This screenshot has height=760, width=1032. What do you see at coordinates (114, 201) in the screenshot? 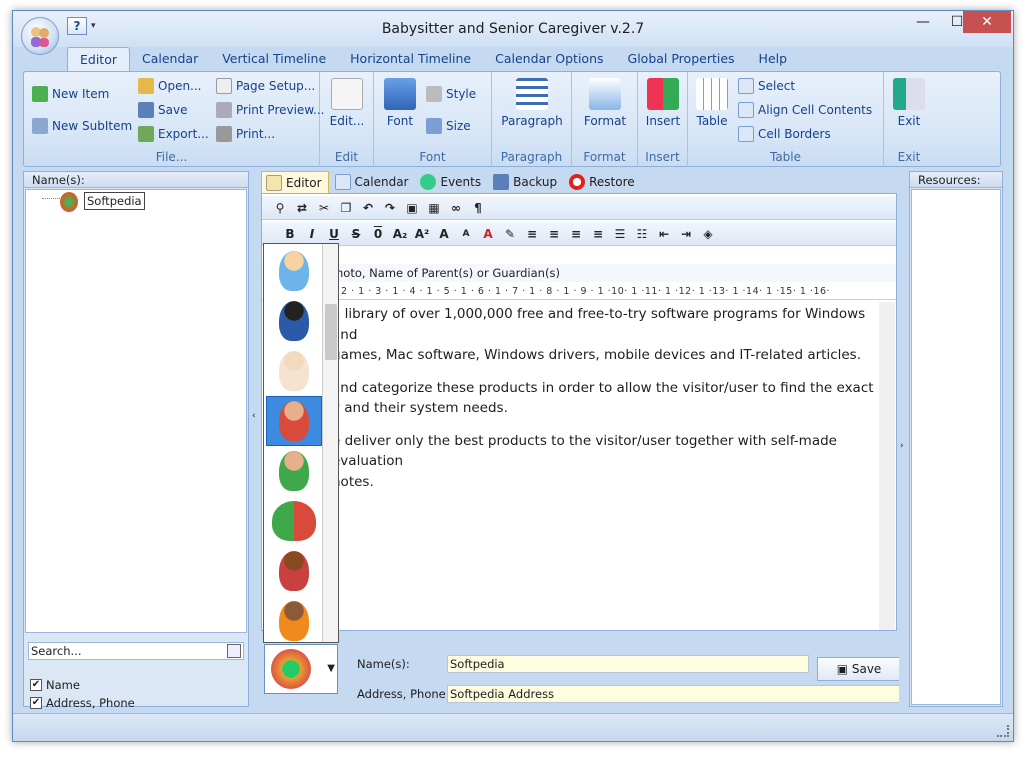
I see `tree-item-softpedia: Softpedia` at bounding box center [114, 201].